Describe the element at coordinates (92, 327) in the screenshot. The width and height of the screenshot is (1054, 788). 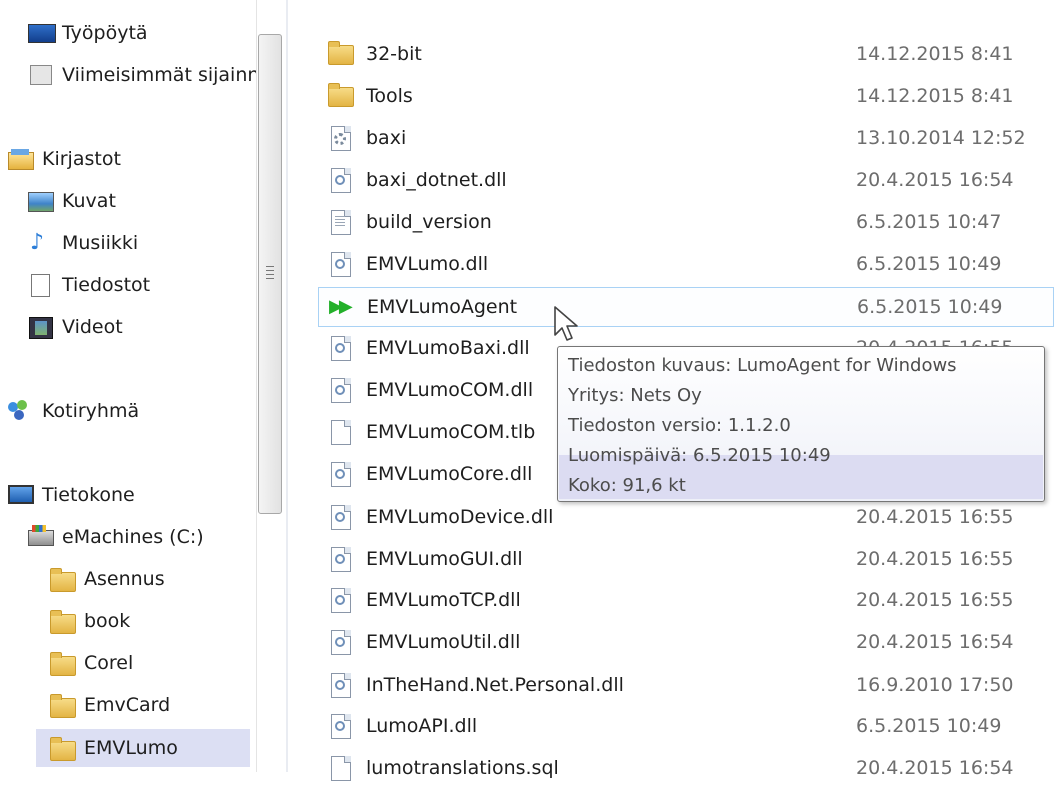
I see `nav-item-label: Videot` at that location.